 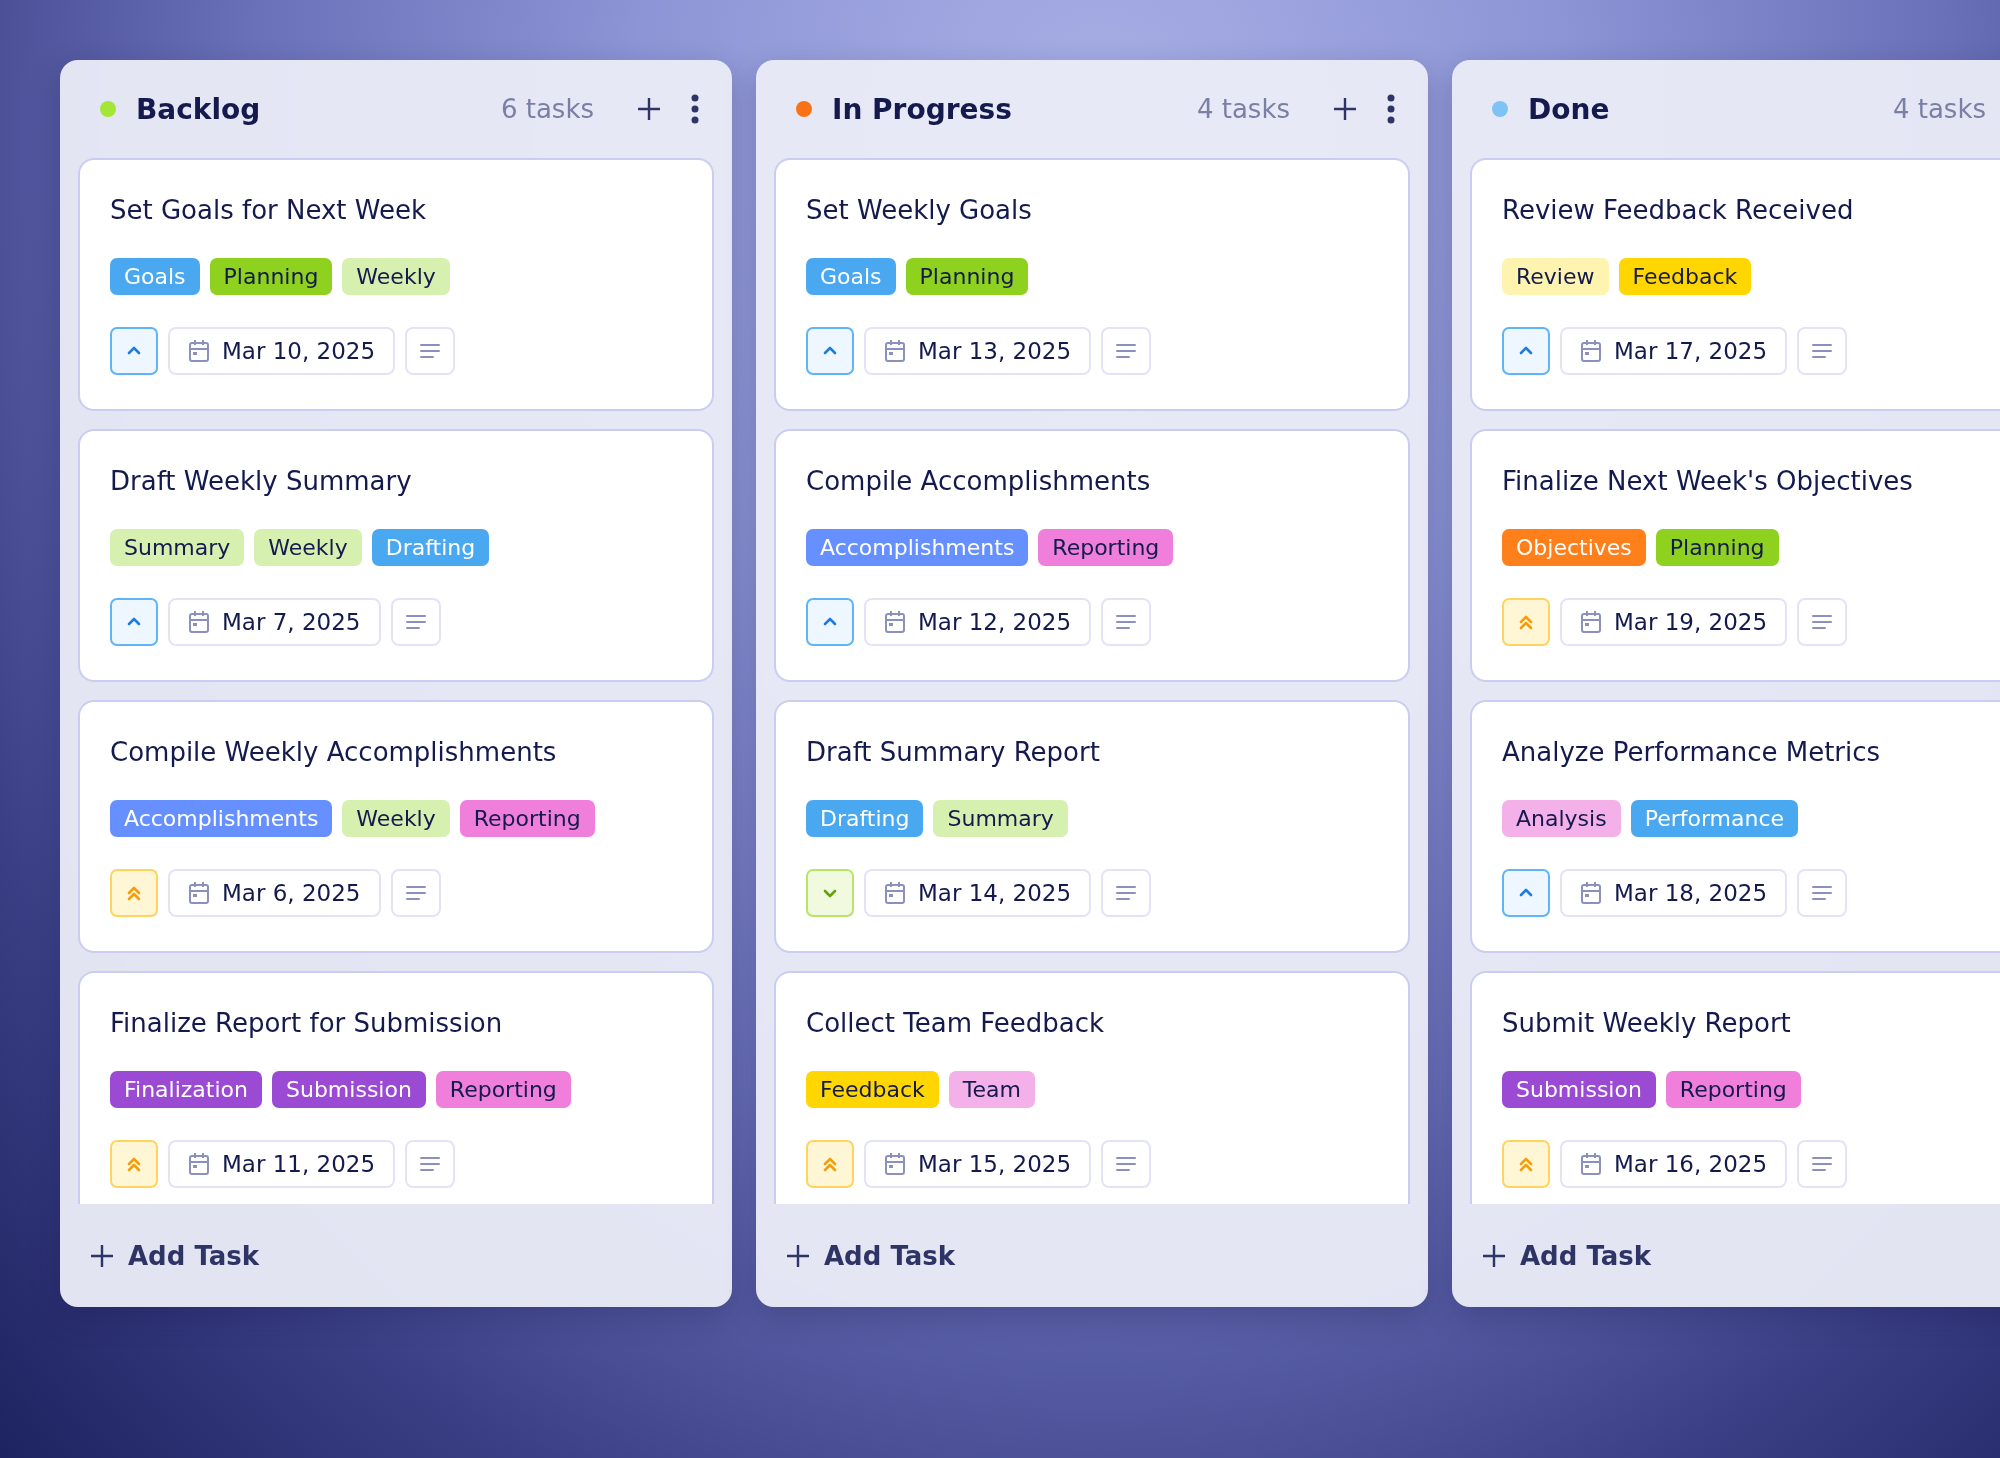 What do you see at coordinates (199, 109) in the screenshot?
I see `column-title: Backlog` at bounding box center [199, 109].